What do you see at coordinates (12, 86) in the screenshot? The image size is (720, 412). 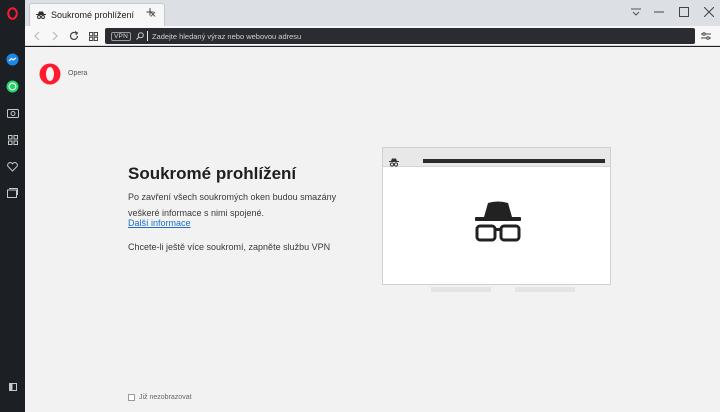 I see `whatsapp-icon` at bounding box center [12, 86].